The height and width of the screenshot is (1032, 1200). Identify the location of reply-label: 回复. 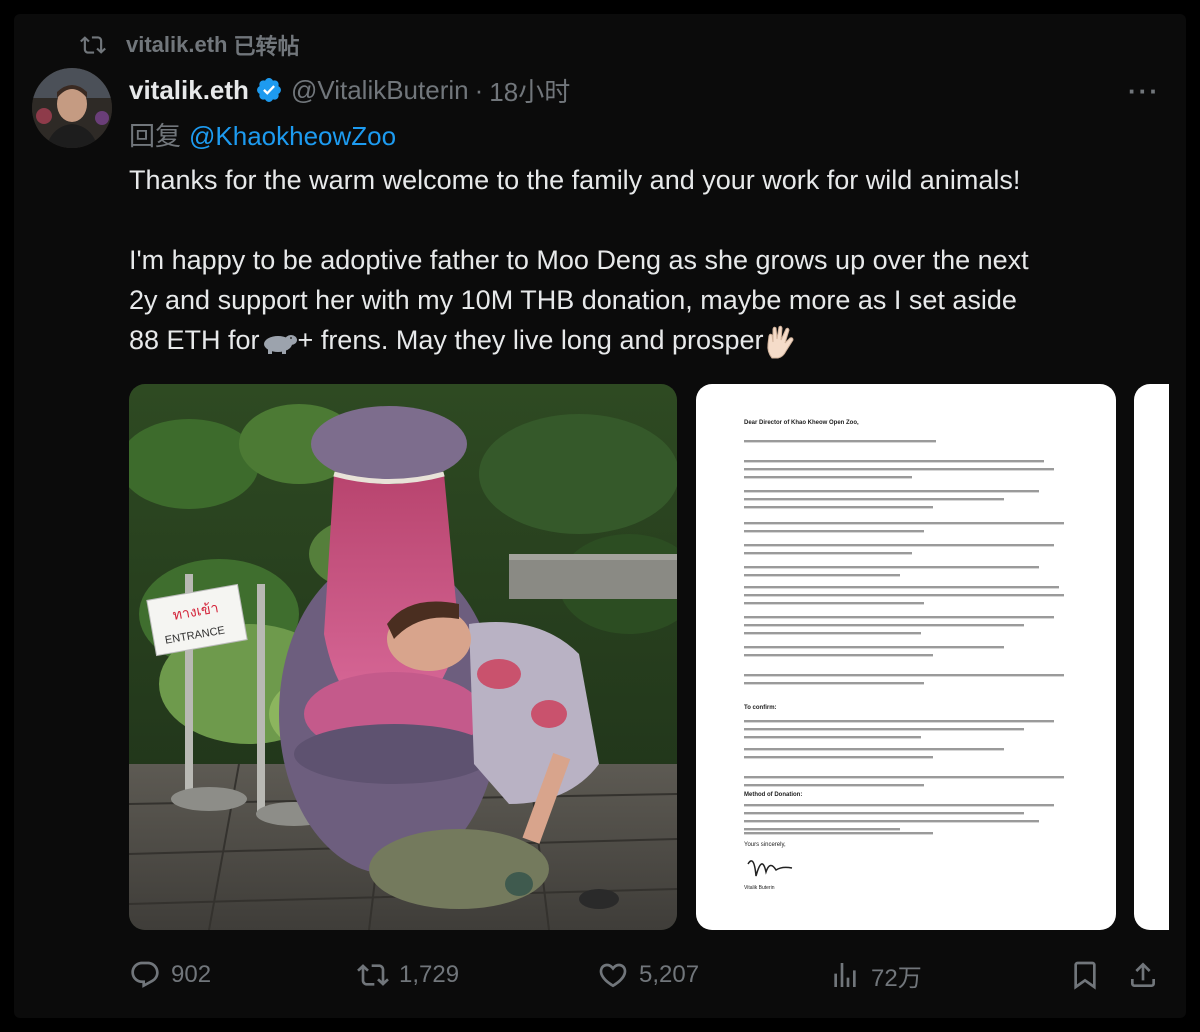
(155, 136).